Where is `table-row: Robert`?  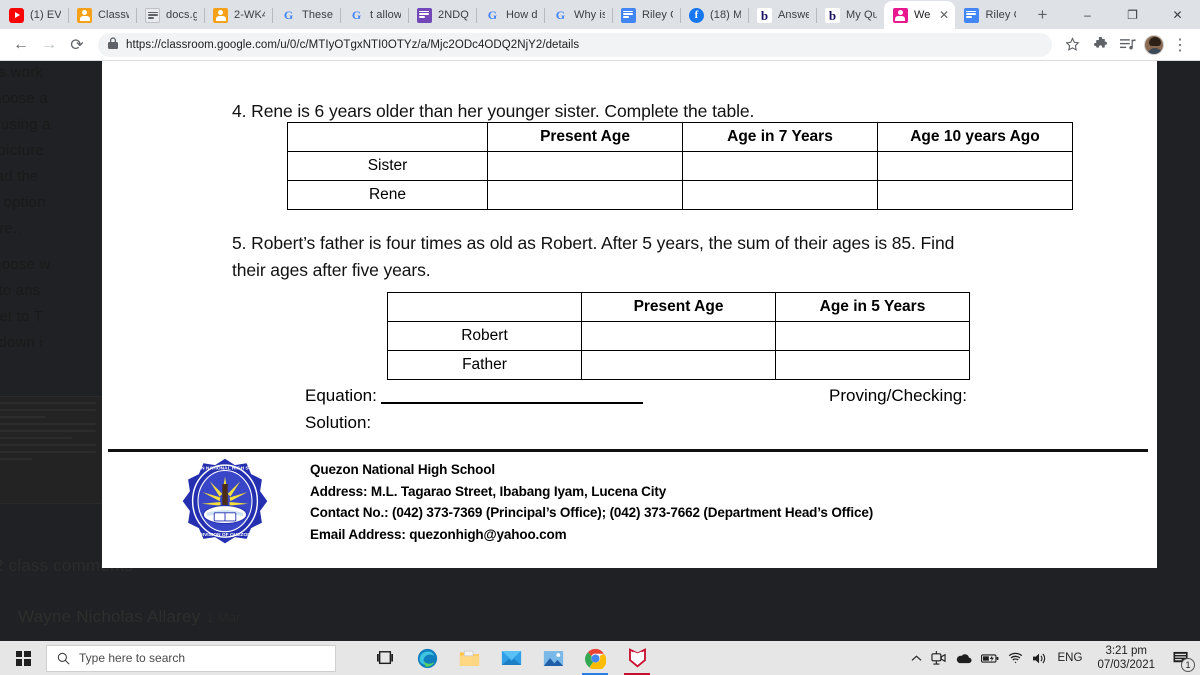 table-row: Robert is located at coordinates (678, 336).